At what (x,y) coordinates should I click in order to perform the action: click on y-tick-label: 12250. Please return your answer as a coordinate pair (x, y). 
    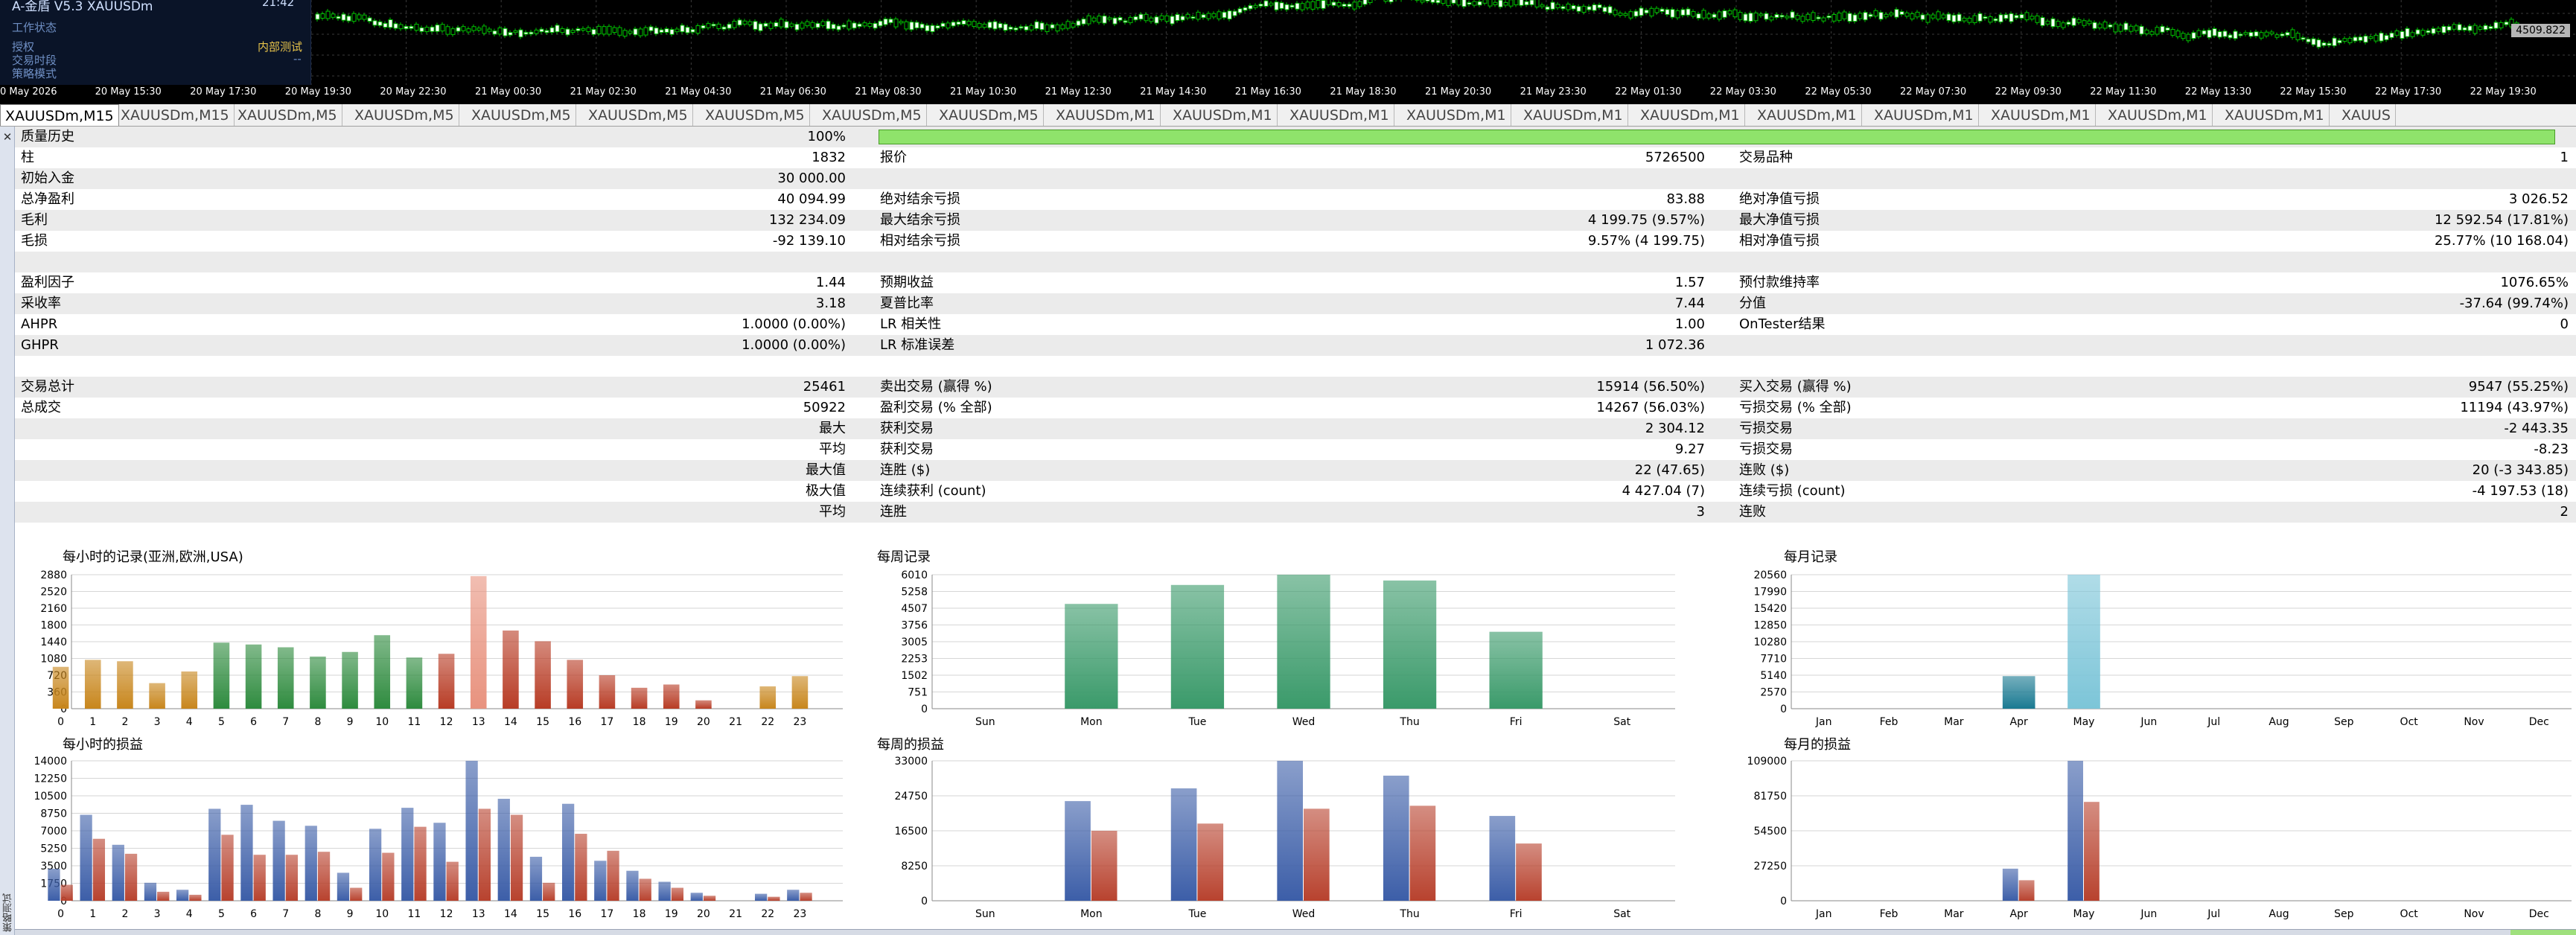
    Looking at the image, I should click on (50, 779).